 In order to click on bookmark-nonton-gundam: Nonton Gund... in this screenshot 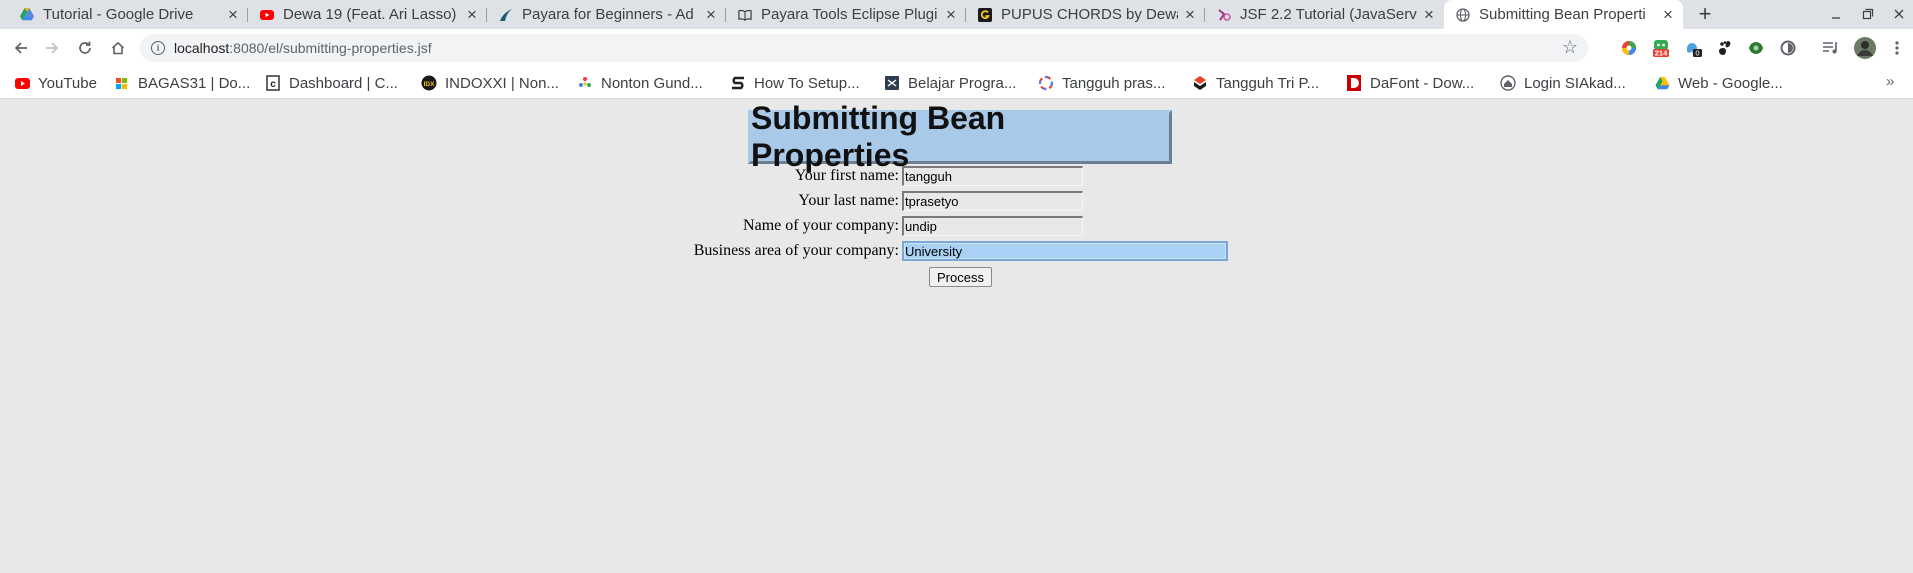, I will do `click(640, 83)`.